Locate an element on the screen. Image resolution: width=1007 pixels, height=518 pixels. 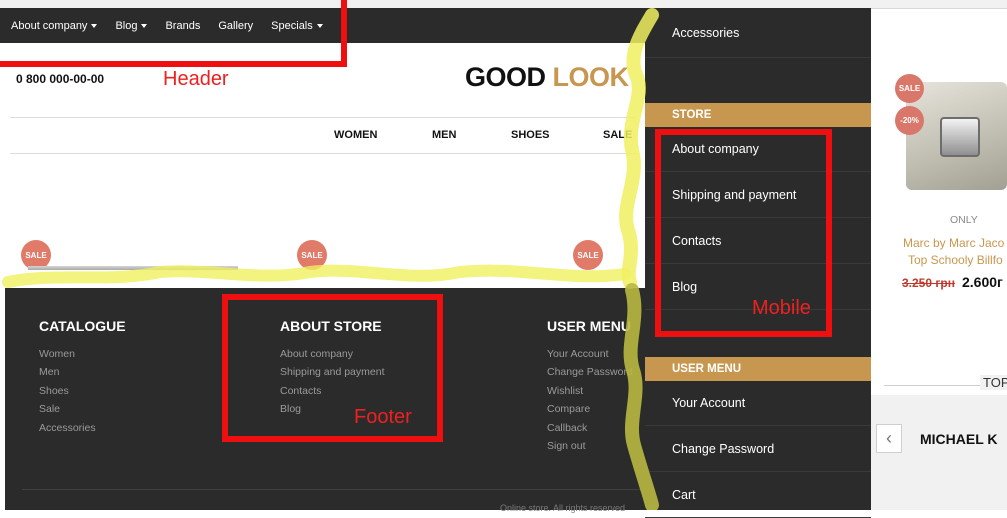
header-annotation-box is located at coordinates (173, 33).